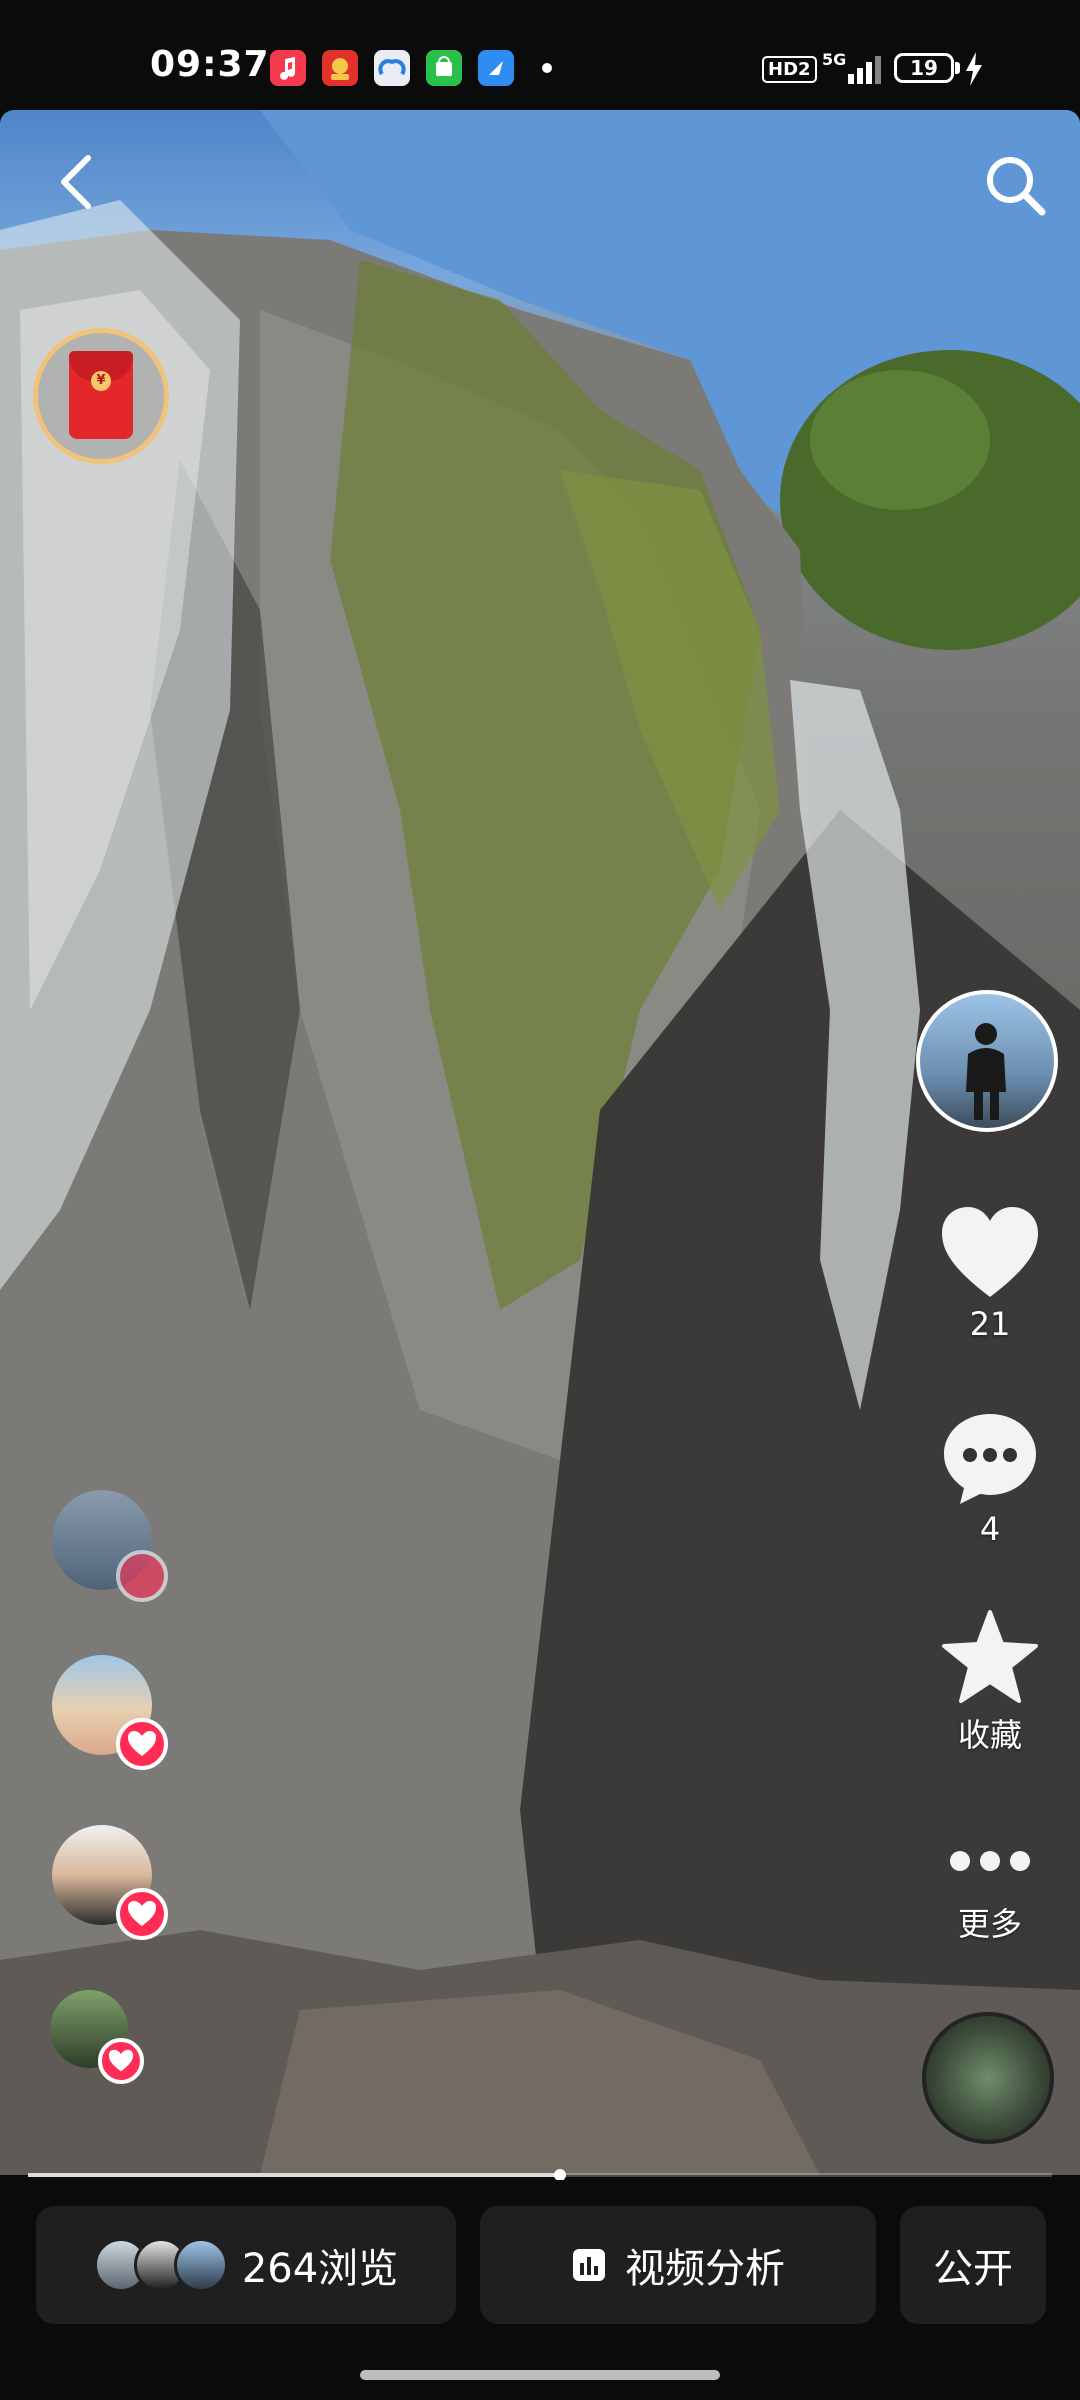  Describe the element at coordinates (990, 1890) in the screenshot. I see `more-button: 更多` at that location.